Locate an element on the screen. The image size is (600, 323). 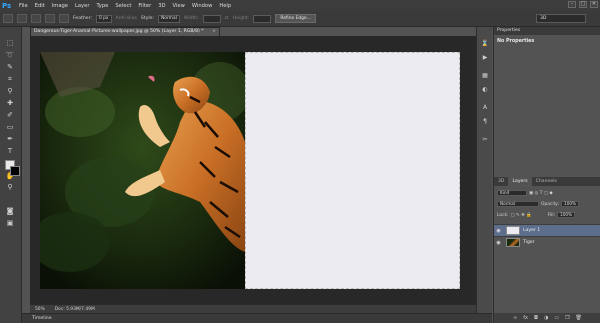
menu-window: Window is located at coordinates (202, 6).